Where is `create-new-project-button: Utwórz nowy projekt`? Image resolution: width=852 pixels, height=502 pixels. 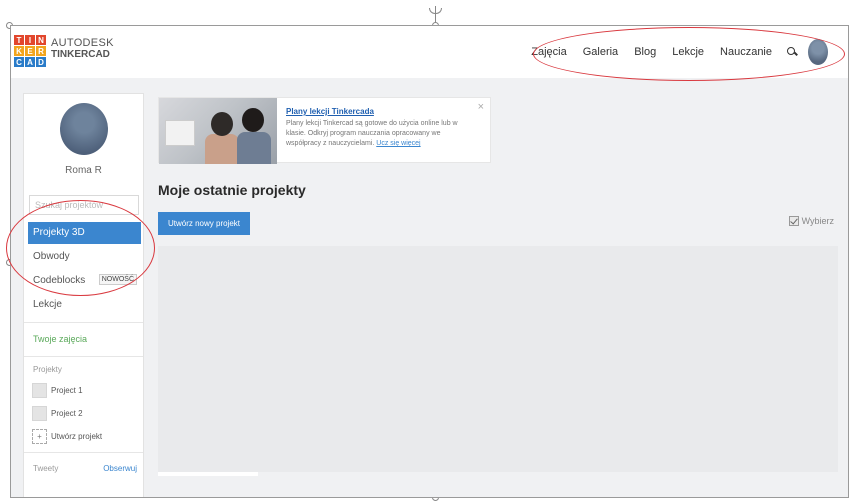
create-new-project-button: Utwórz nowy projekt is located at coordinates (204, 223).